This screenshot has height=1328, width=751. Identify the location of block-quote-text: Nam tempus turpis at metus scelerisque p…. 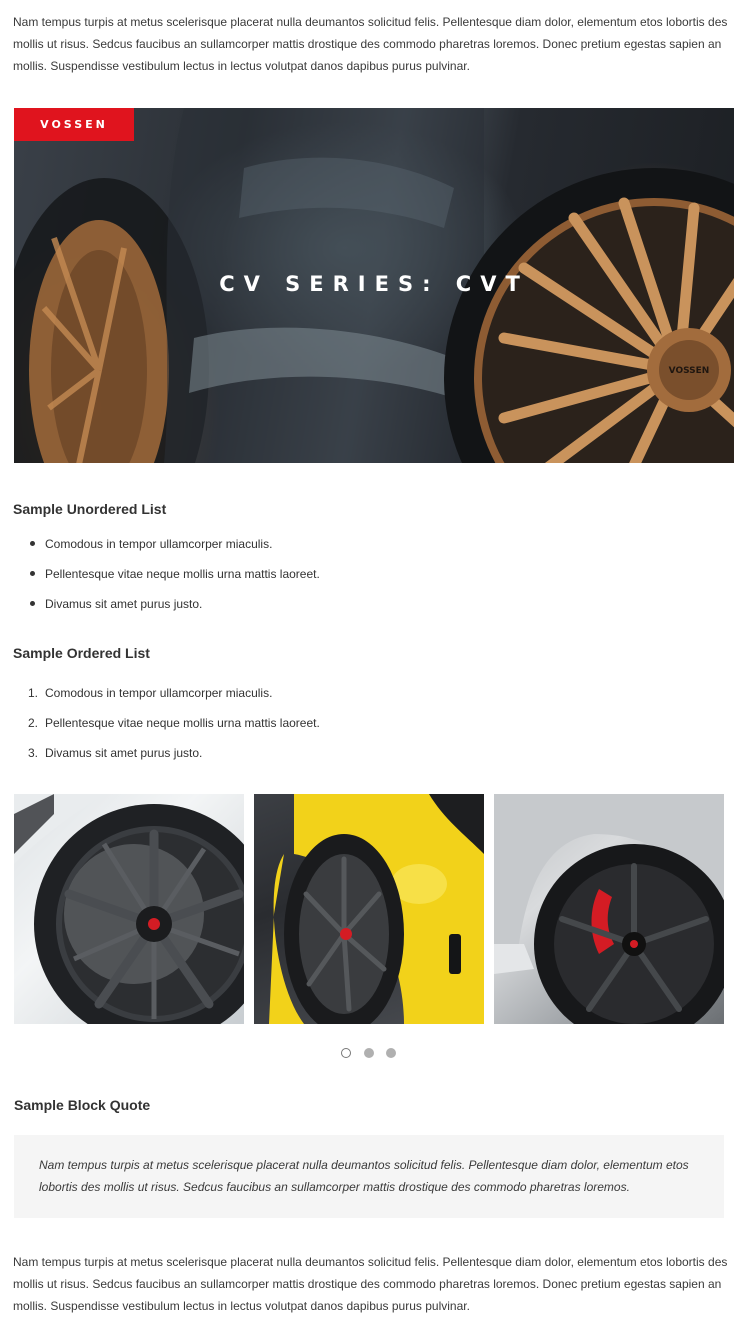
(364, 1176).